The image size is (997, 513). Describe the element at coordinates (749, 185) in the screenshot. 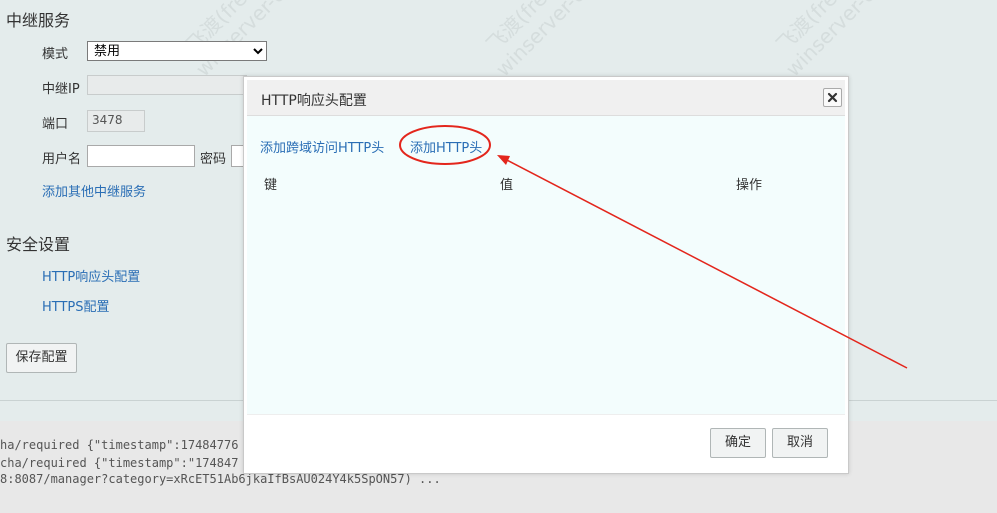

I see `column-header-action: 操作` at that location.